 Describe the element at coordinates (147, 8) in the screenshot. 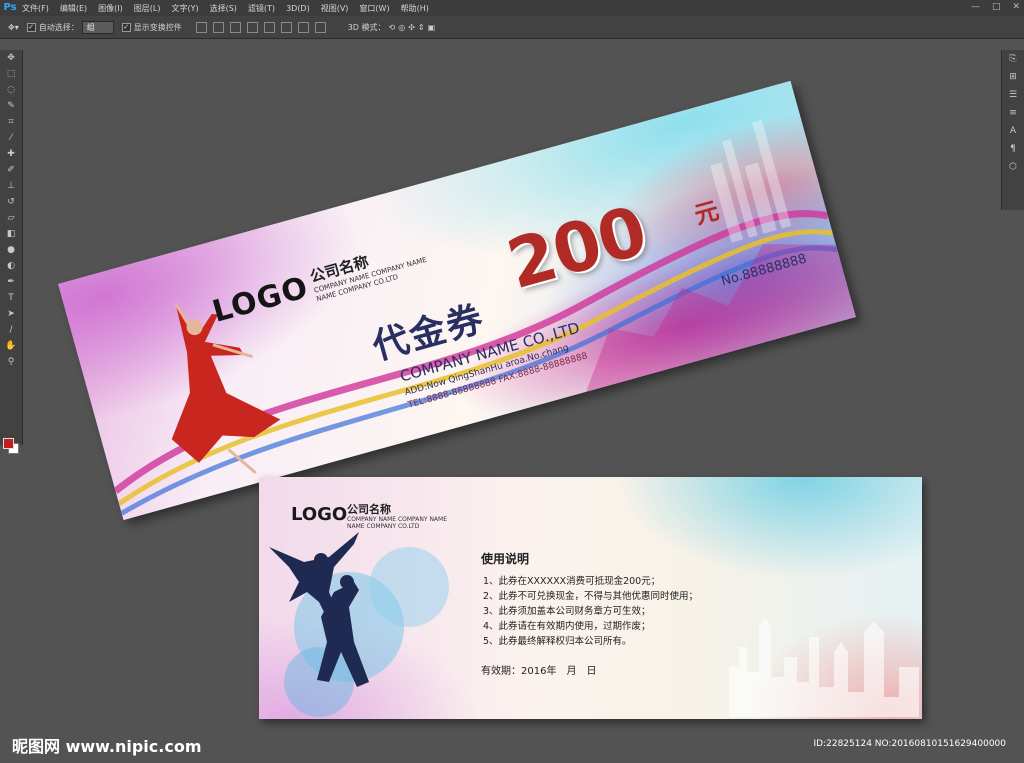

I see `menu-layer: 图层(L)` at that location.